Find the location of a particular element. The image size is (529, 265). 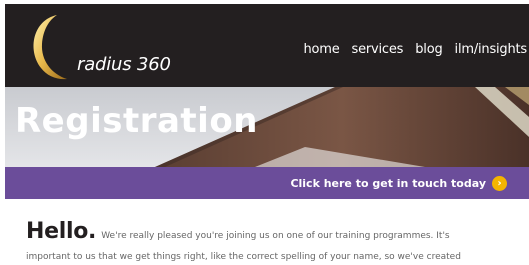

chevron-right-circle-icon: › is located at coordinates (499, 183).